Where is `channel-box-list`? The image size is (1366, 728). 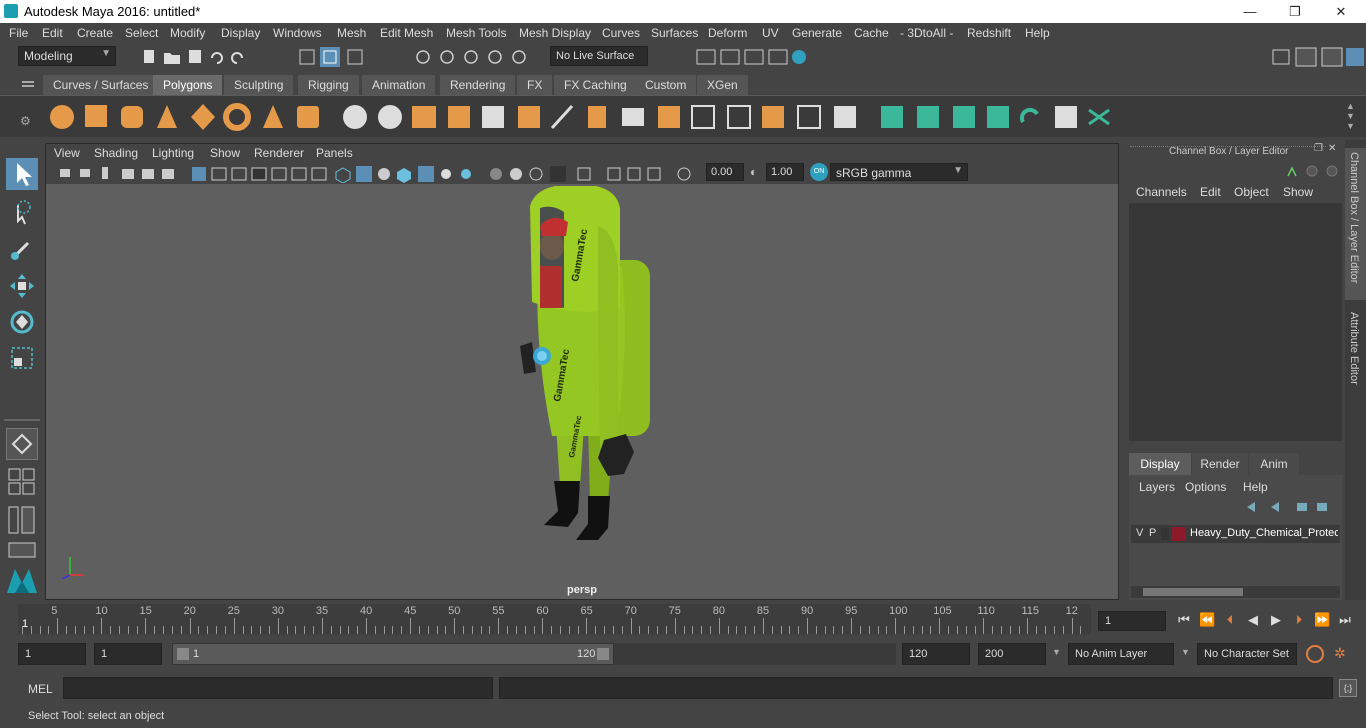
channel-box-list is located at coordinates (1235, 322).